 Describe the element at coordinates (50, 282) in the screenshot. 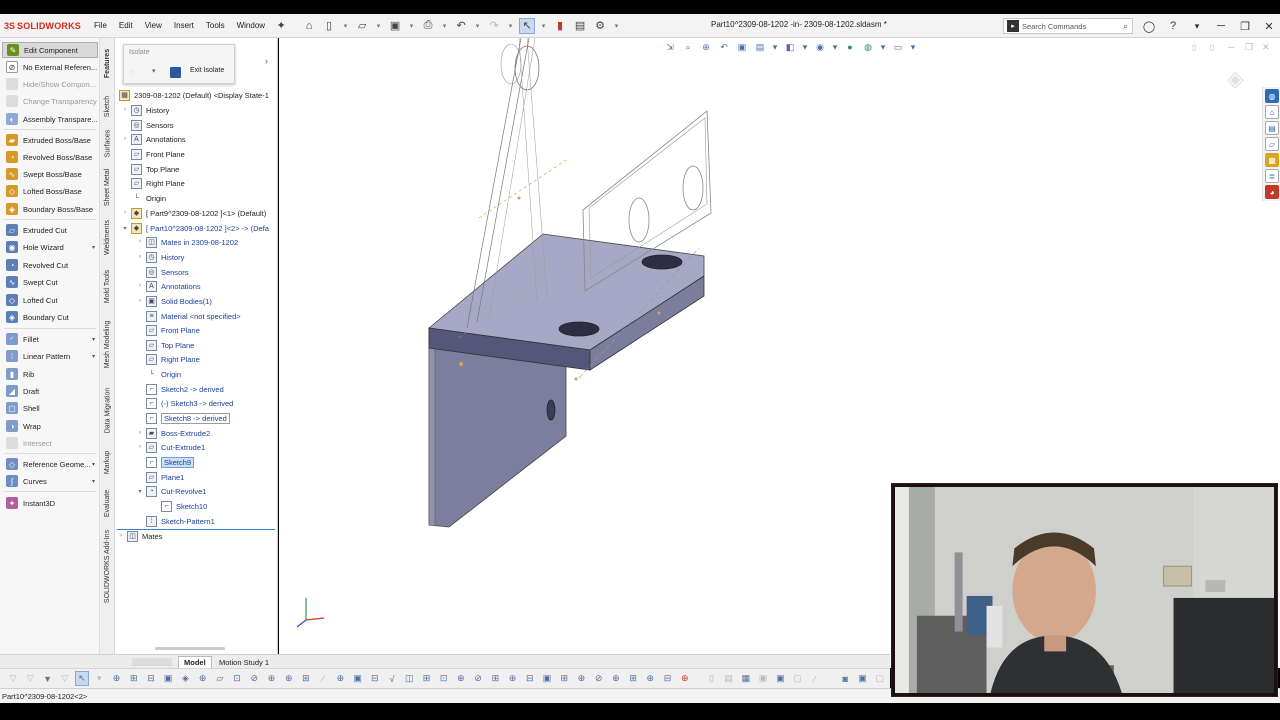

I see `swept-cut-button: ∿ Swept Cut` at that location.